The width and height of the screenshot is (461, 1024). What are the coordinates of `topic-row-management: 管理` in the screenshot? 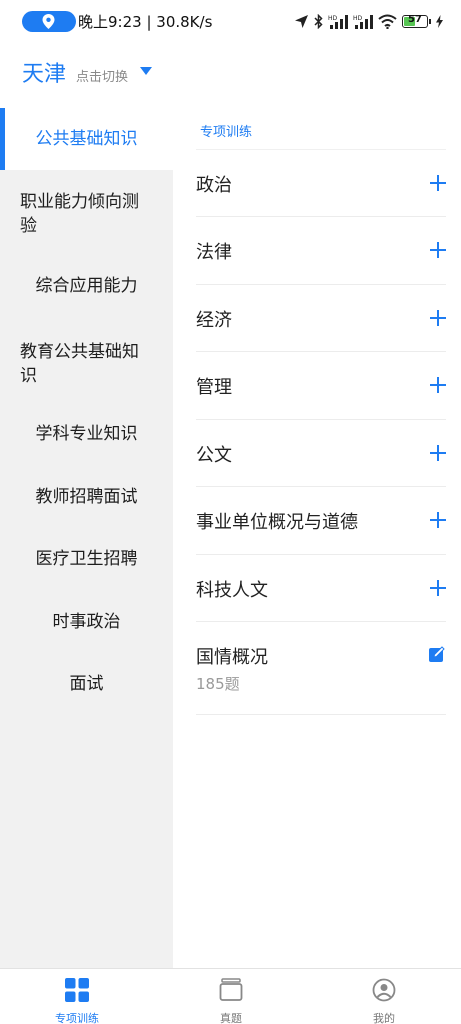 It's located at (321, 386).